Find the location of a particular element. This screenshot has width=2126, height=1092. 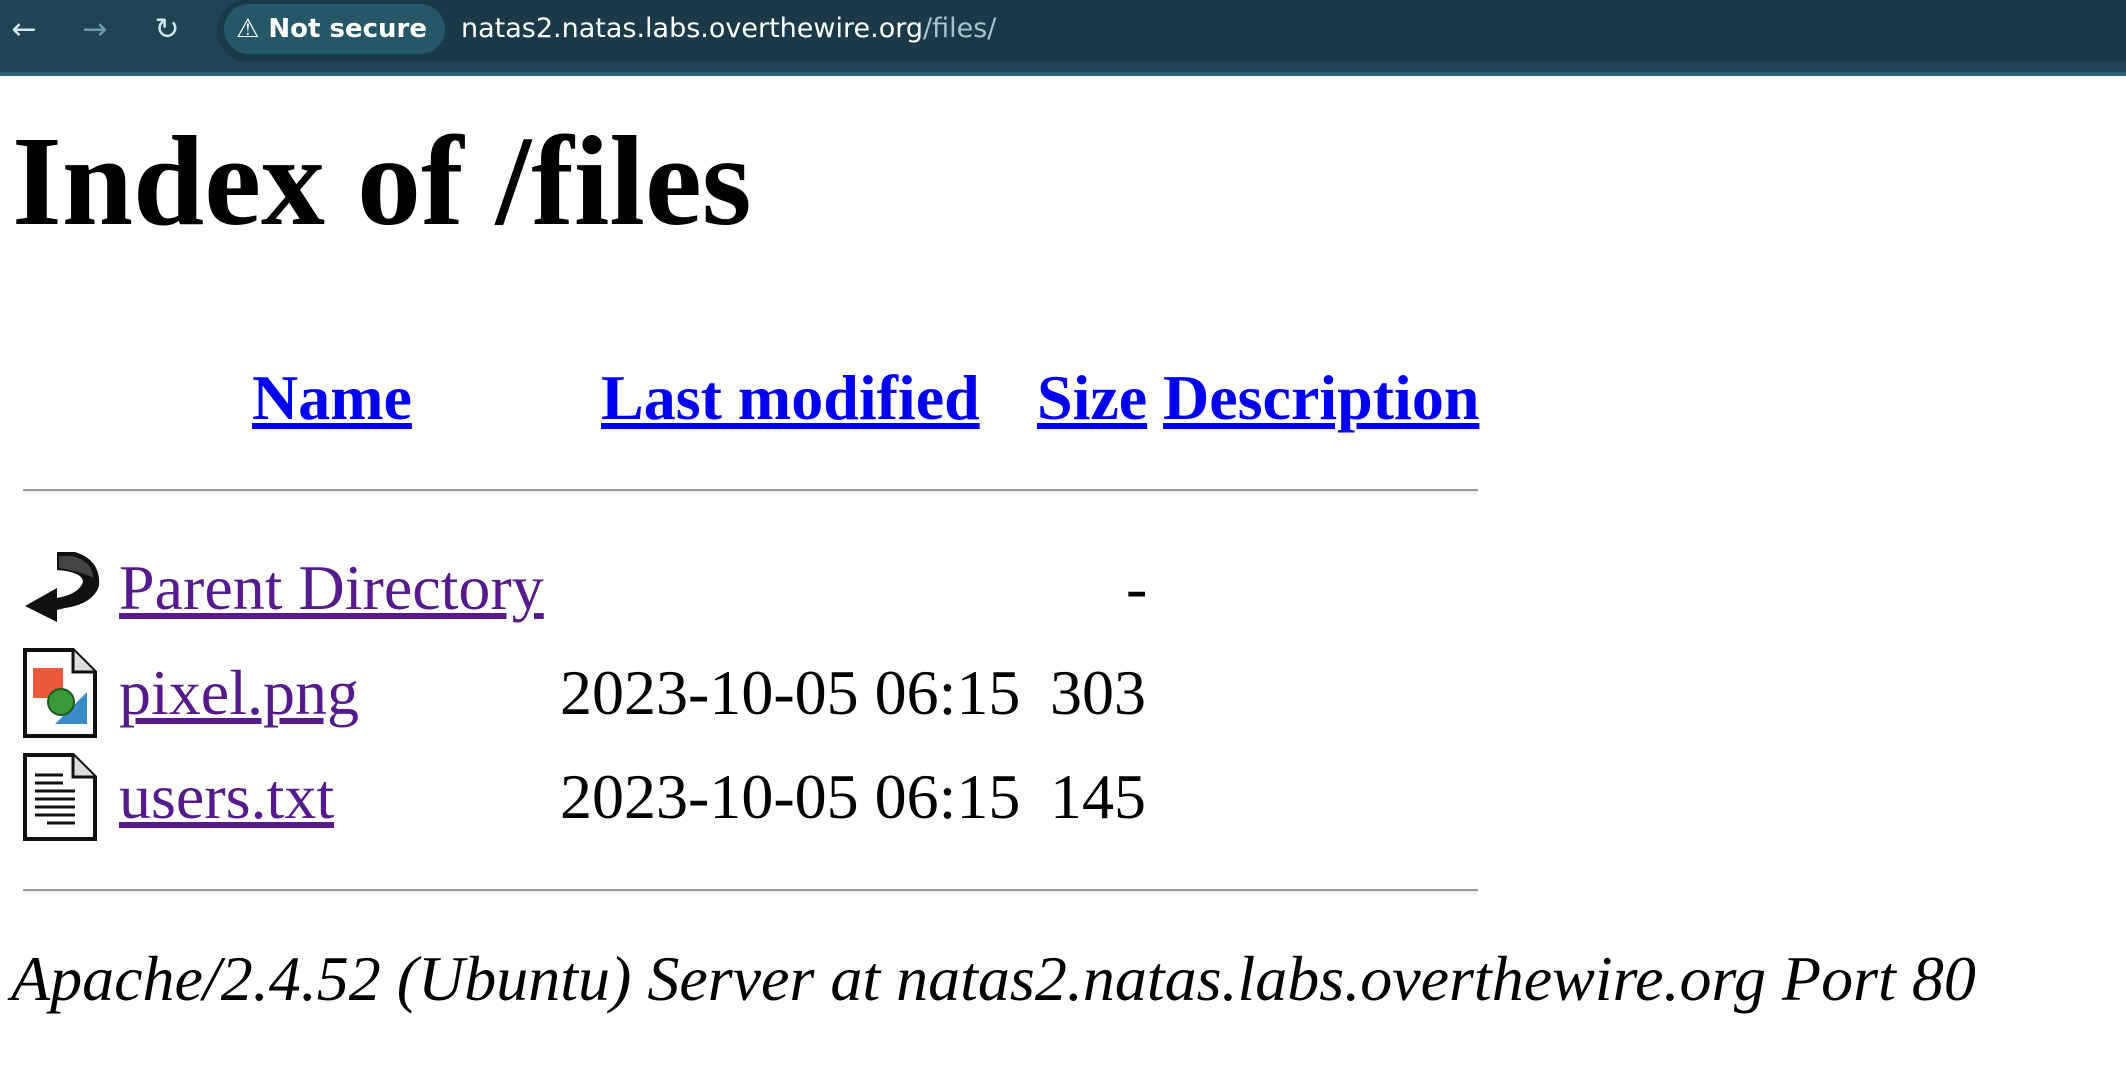

reload-icon: ↻ is located at coordinates (167, 29).